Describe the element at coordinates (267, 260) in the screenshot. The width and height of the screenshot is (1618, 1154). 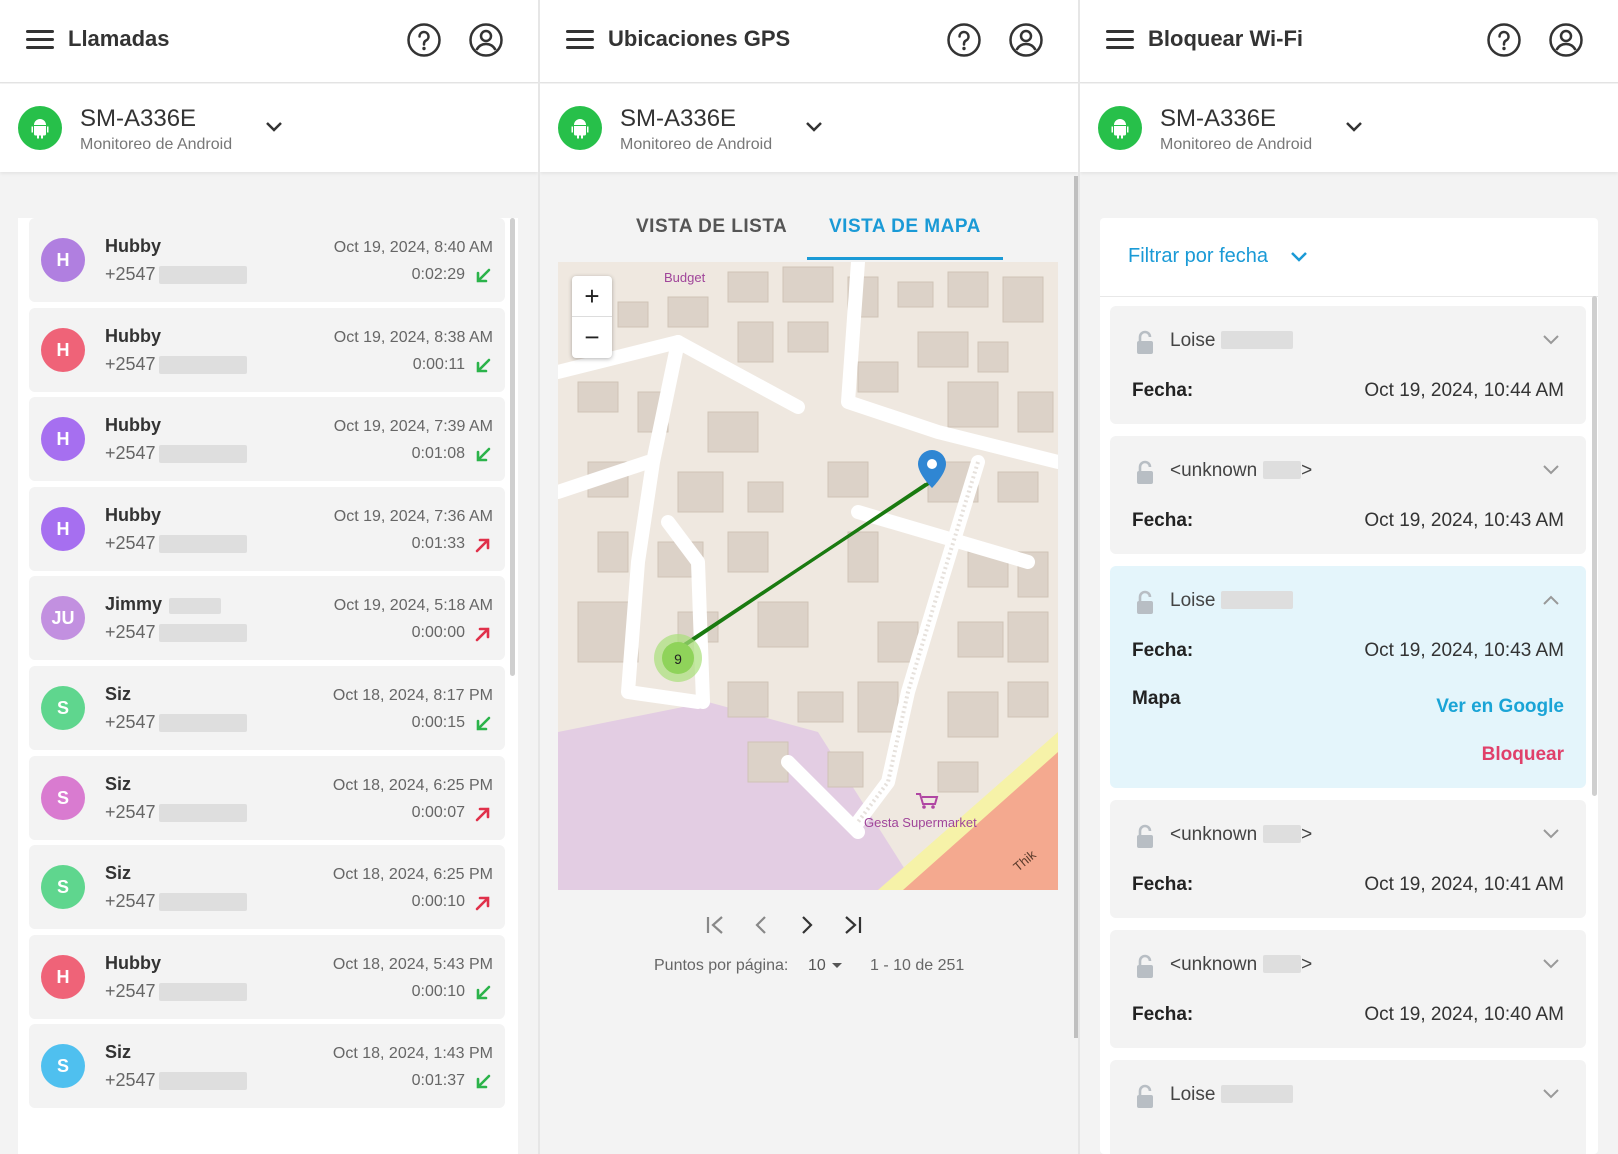
I see `call-row: H Hubby +2547 Oct 19, 2024, 8:40 AM 0:02:29` at that location.